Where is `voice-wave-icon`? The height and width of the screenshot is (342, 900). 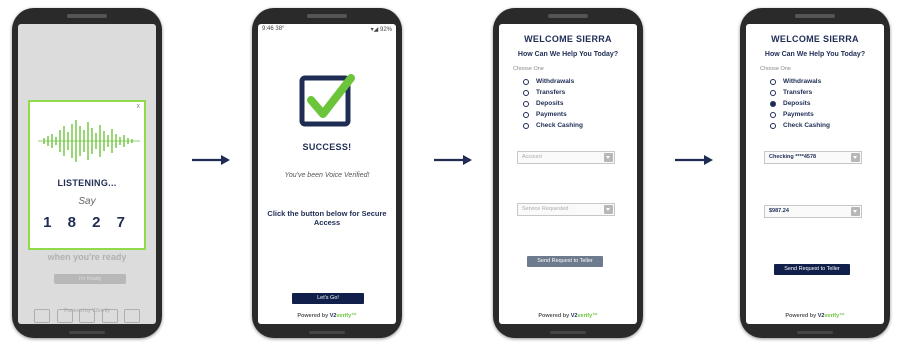 voice-wave-icon is located at coordinates (89, 141).